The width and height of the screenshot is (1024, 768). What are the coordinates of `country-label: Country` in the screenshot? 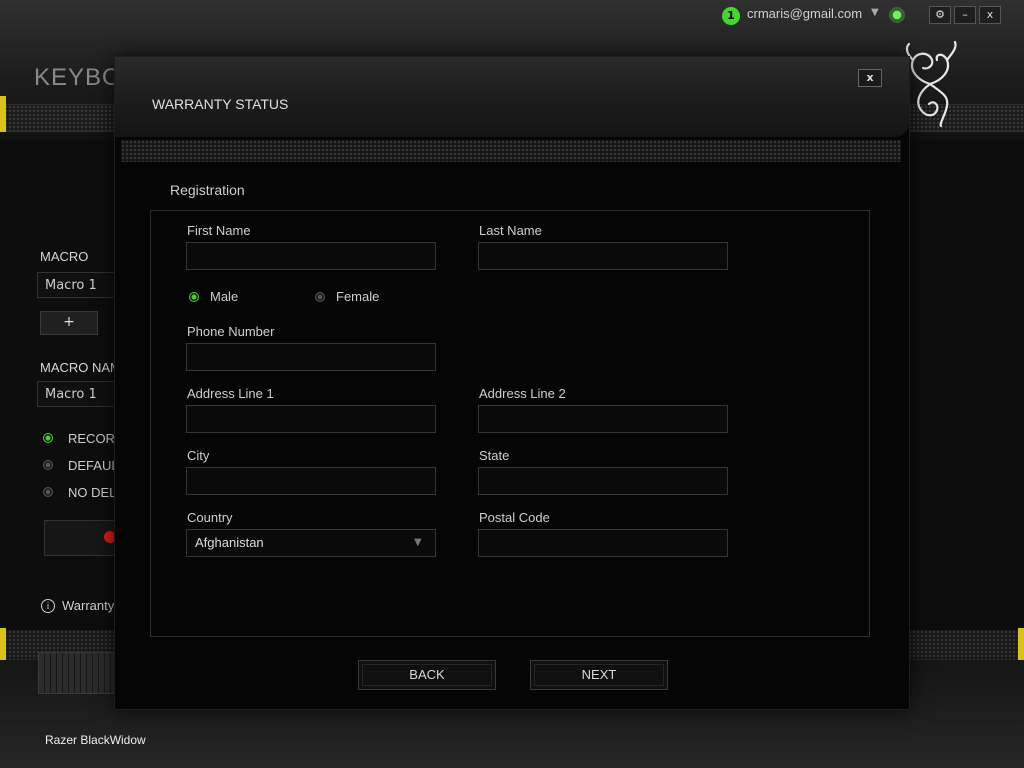 It's located at (210, 517).